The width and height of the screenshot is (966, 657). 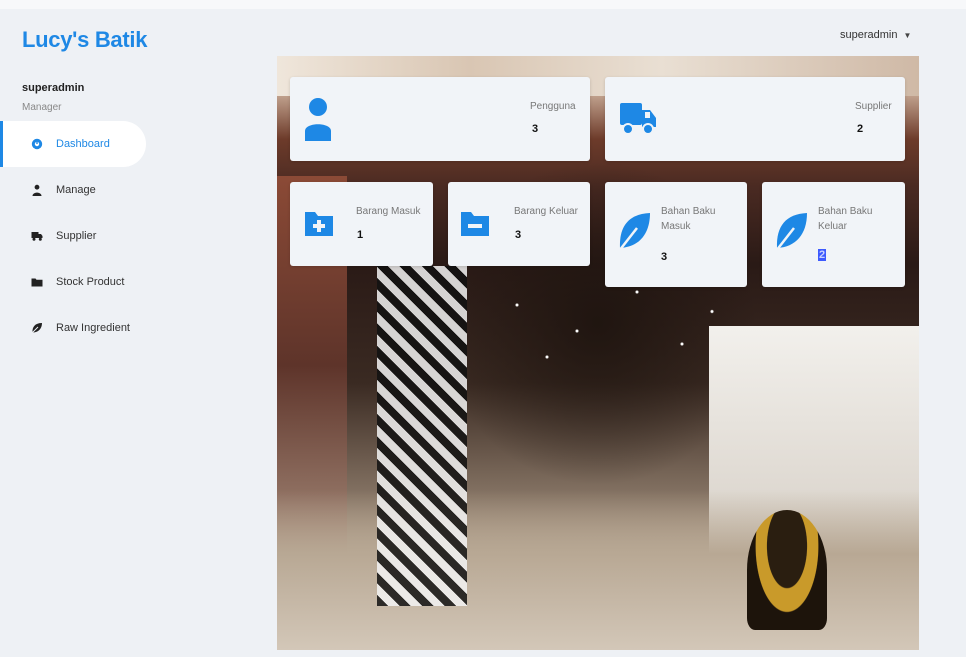 What do you see at coordinates (440, 119) in the screenshot?
I see `card-pengguna: Pengguna 3` at bounding box center [440, 119].